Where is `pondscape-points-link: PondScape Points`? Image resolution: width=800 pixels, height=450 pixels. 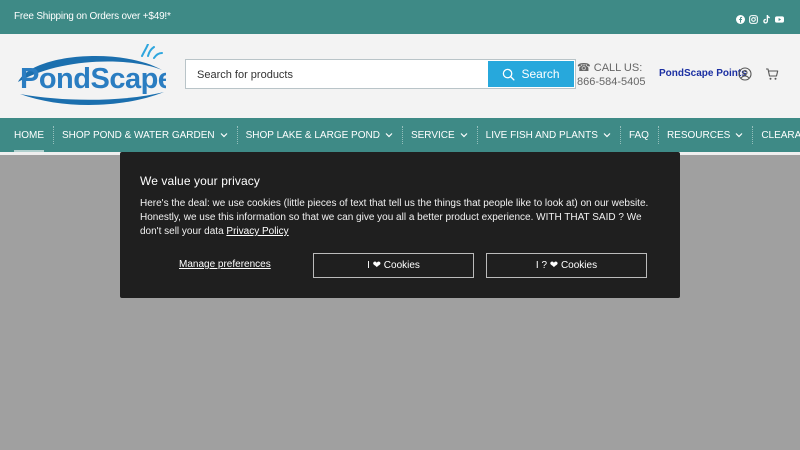
pondscape-points-link: PondScape Points is located at coordinates (703, 73).